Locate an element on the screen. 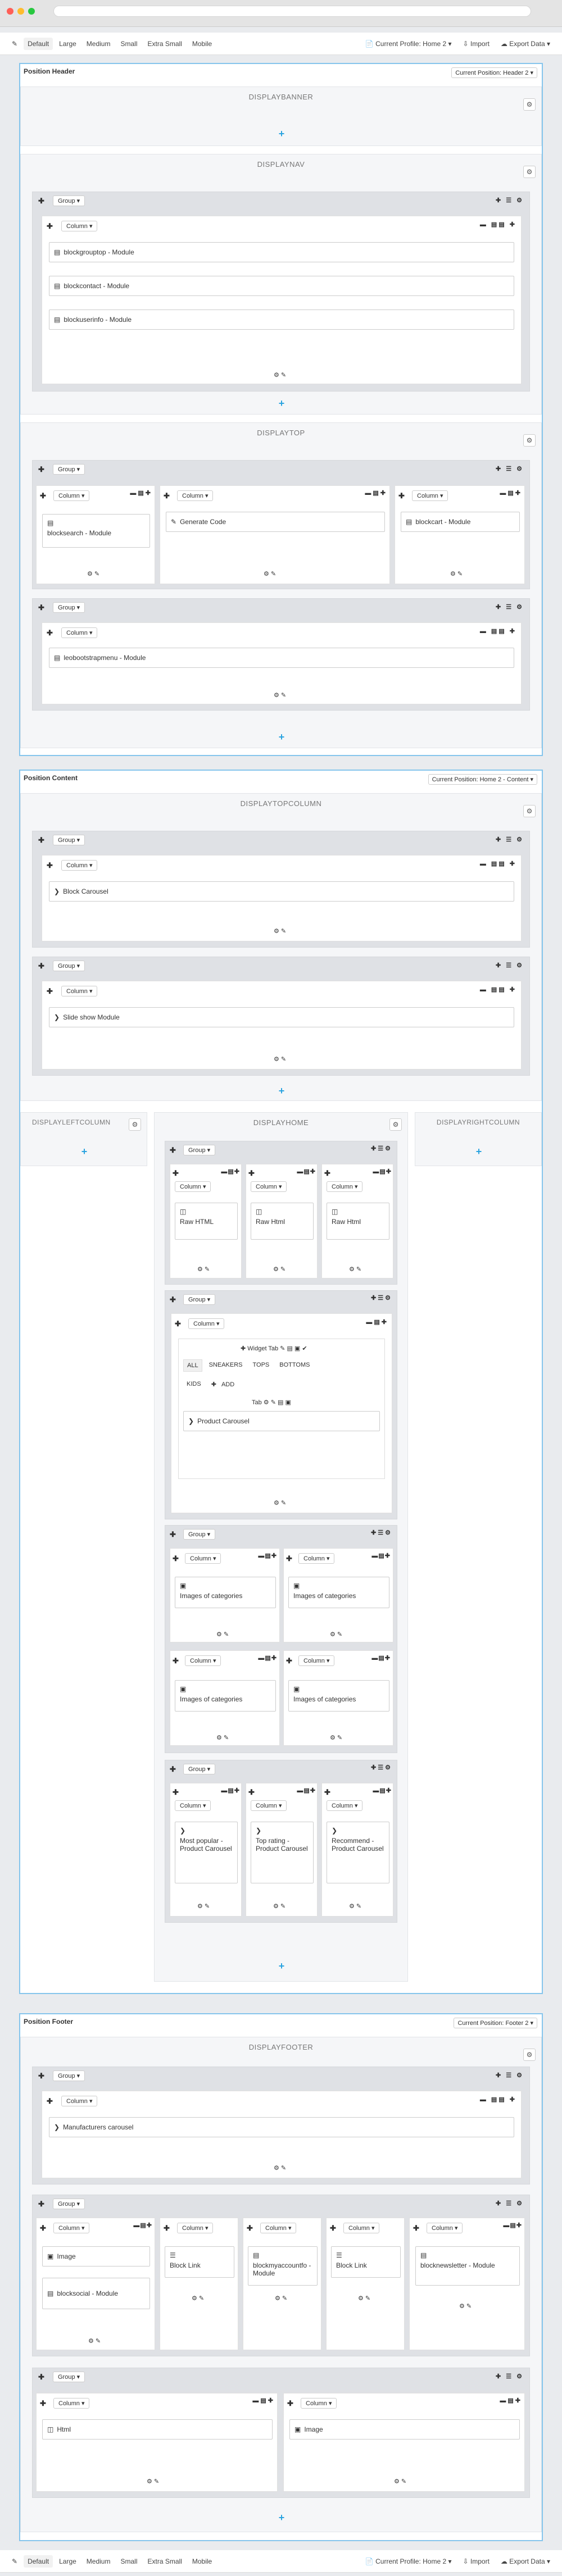 This screenshot has height=2576, width=562. column-controls: ▬ ▤▤ ✚ is located at coordinates (498, 631).